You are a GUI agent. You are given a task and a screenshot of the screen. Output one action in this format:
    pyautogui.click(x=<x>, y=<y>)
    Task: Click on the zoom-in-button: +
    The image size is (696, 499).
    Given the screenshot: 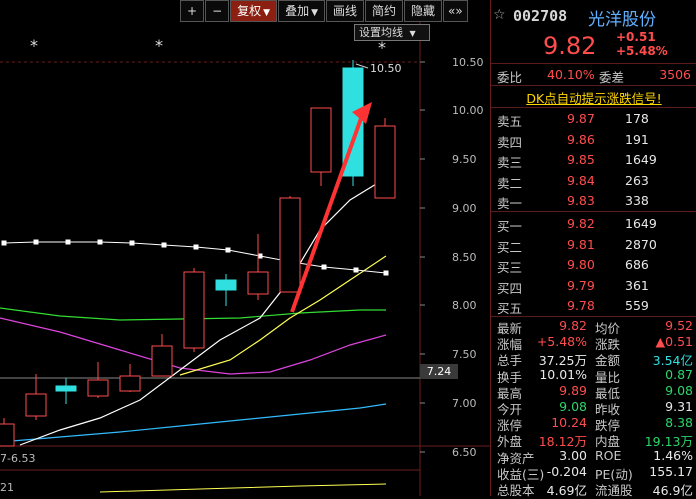 What is the action you would take?
    pyautogui.click(x=192, y=11)
    